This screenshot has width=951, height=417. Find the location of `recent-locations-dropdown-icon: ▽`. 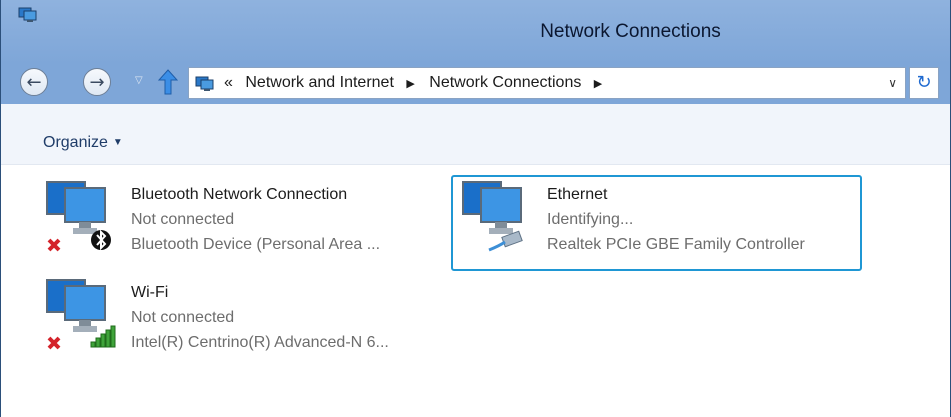

recent-locations-dropdown-icon: ▽ is located at coordinates (139, 80).